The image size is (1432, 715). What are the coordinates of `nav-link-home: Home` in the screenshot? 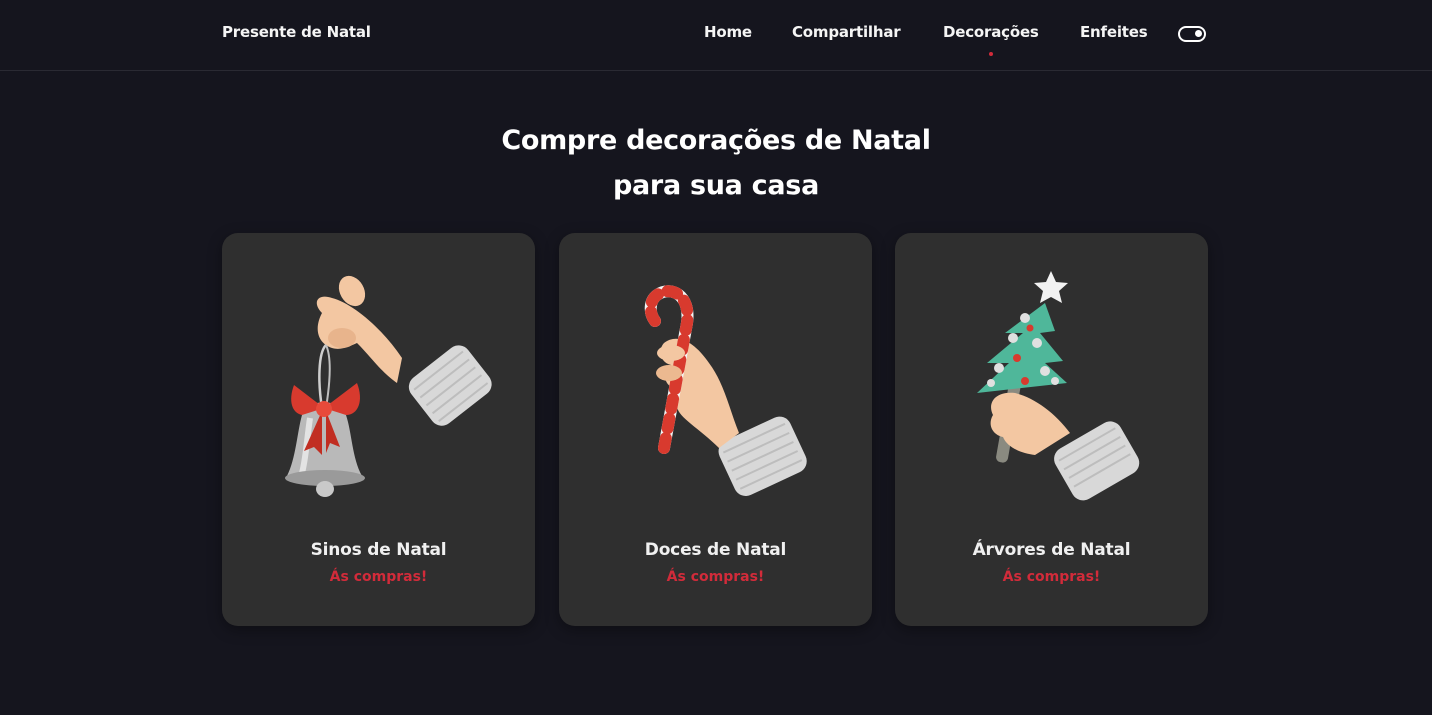 It's located at (728, 32).